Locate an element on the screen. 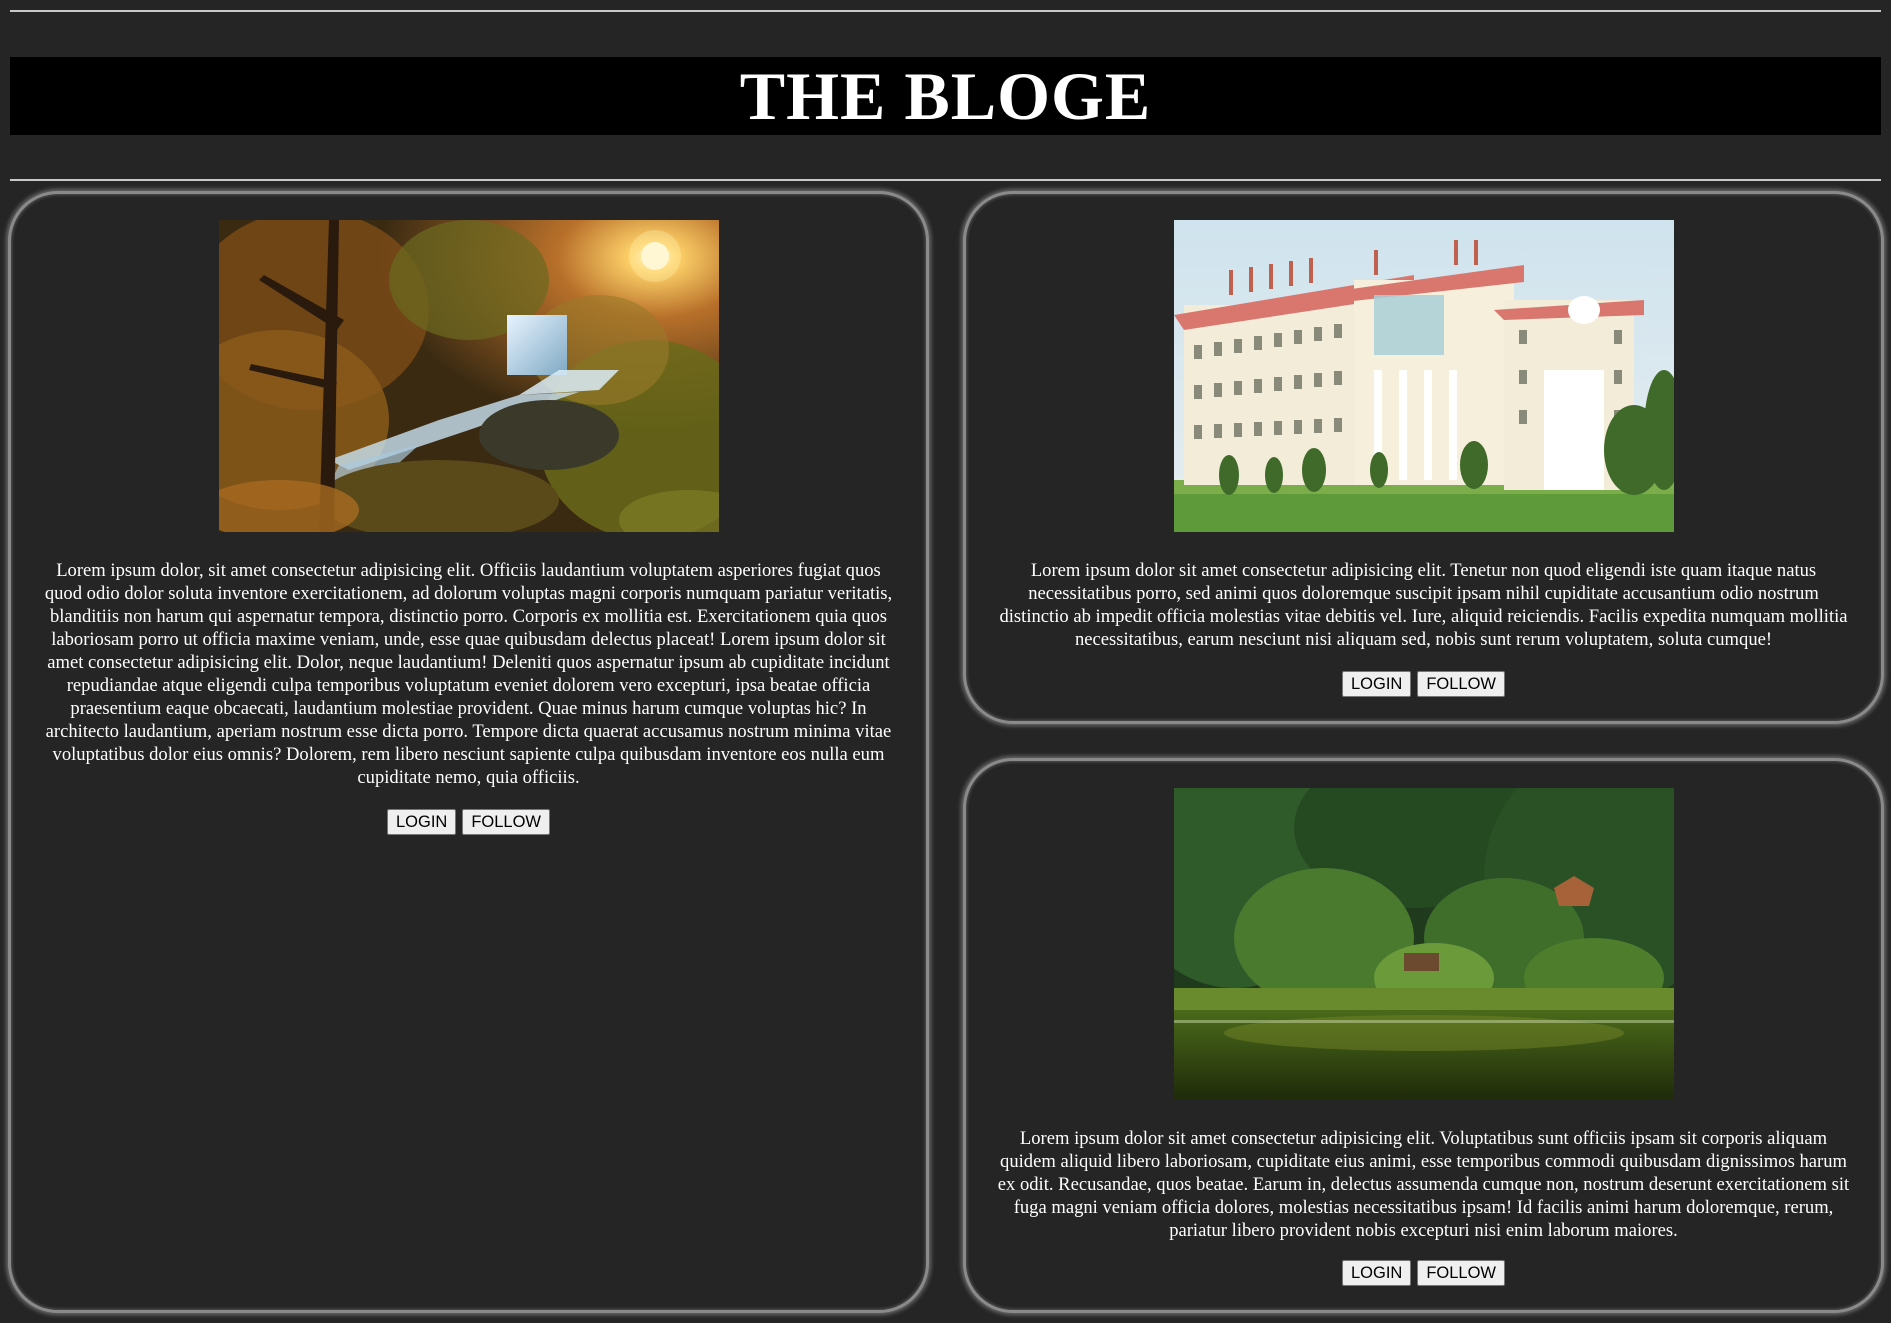  post-image-forest-lake is located at coordinates (1423, 944).